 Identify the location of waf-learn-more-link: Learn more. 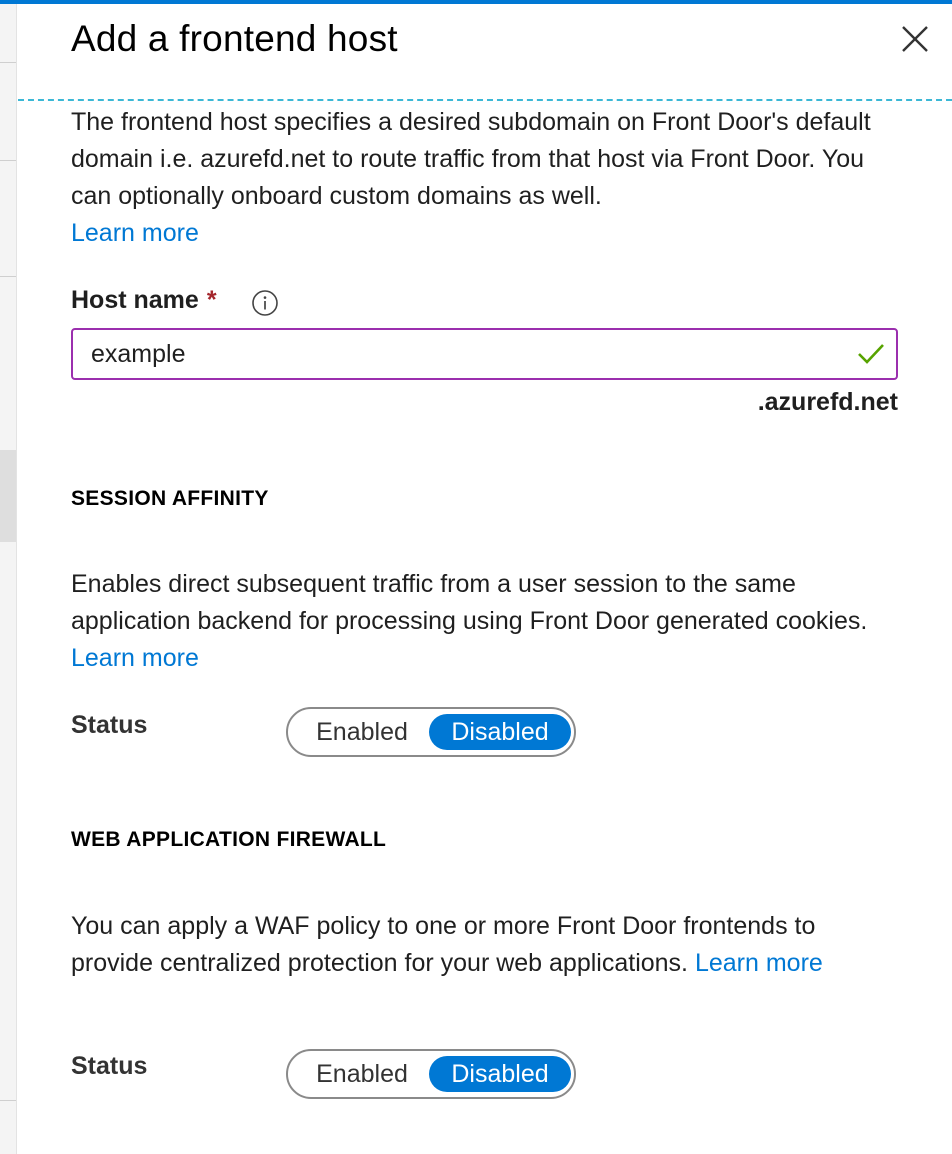
(759, 963).